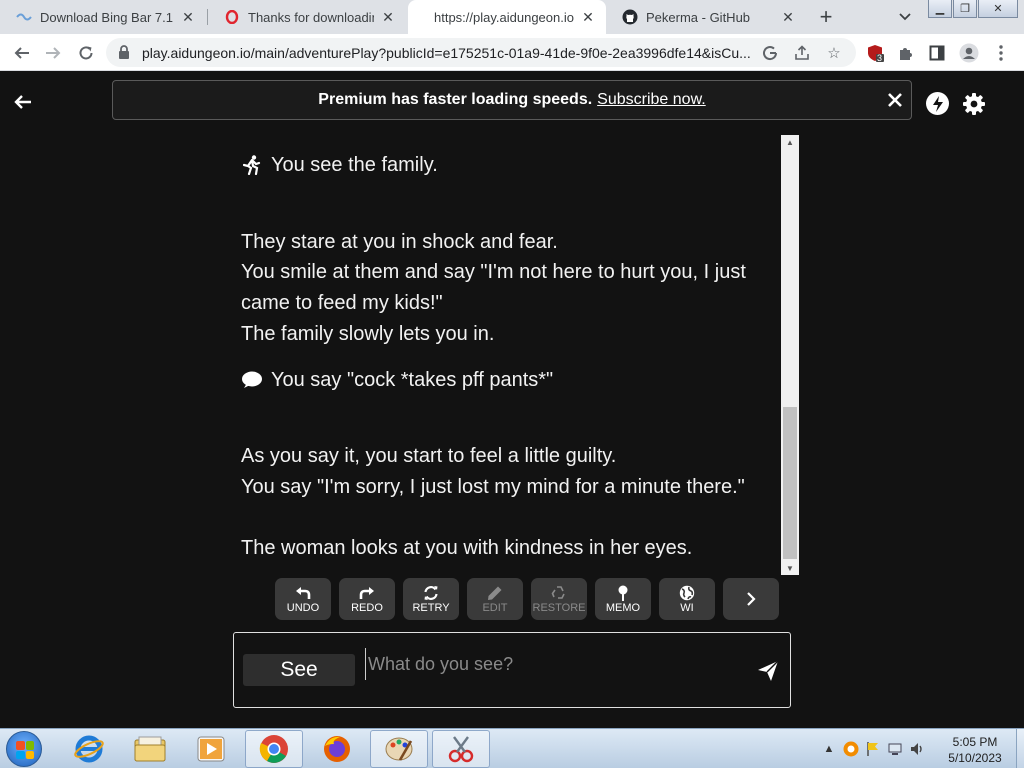 This screenshot has height=768, width=1024. What do you see at coordinates (107, 17) in the screenshot?
I see `tab-title: Download Bing Bar 7.1.36` at bounding box center [107, 17].